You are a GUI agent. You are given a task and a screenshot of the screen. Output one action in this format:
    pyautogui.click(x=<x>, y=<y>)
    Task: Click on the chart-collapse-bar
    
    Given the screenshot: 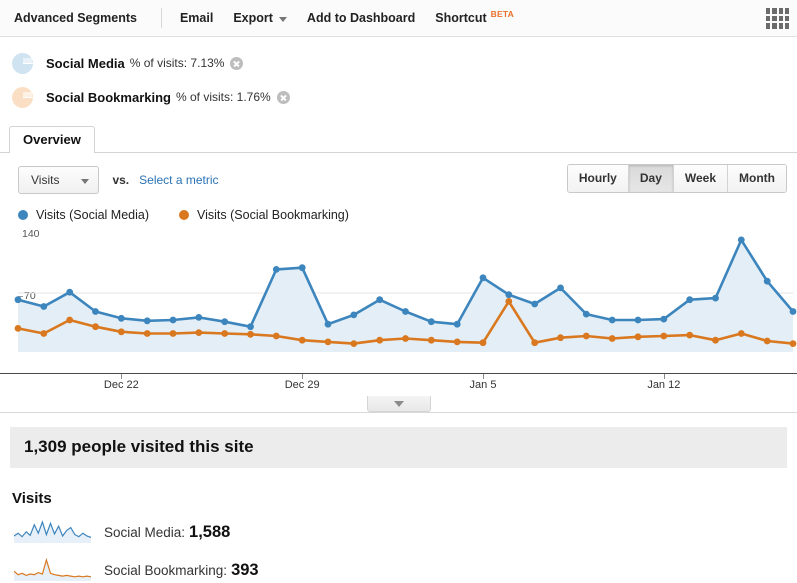 What is the action you would take?
    pyautogui.click(x=398, y=404)
    